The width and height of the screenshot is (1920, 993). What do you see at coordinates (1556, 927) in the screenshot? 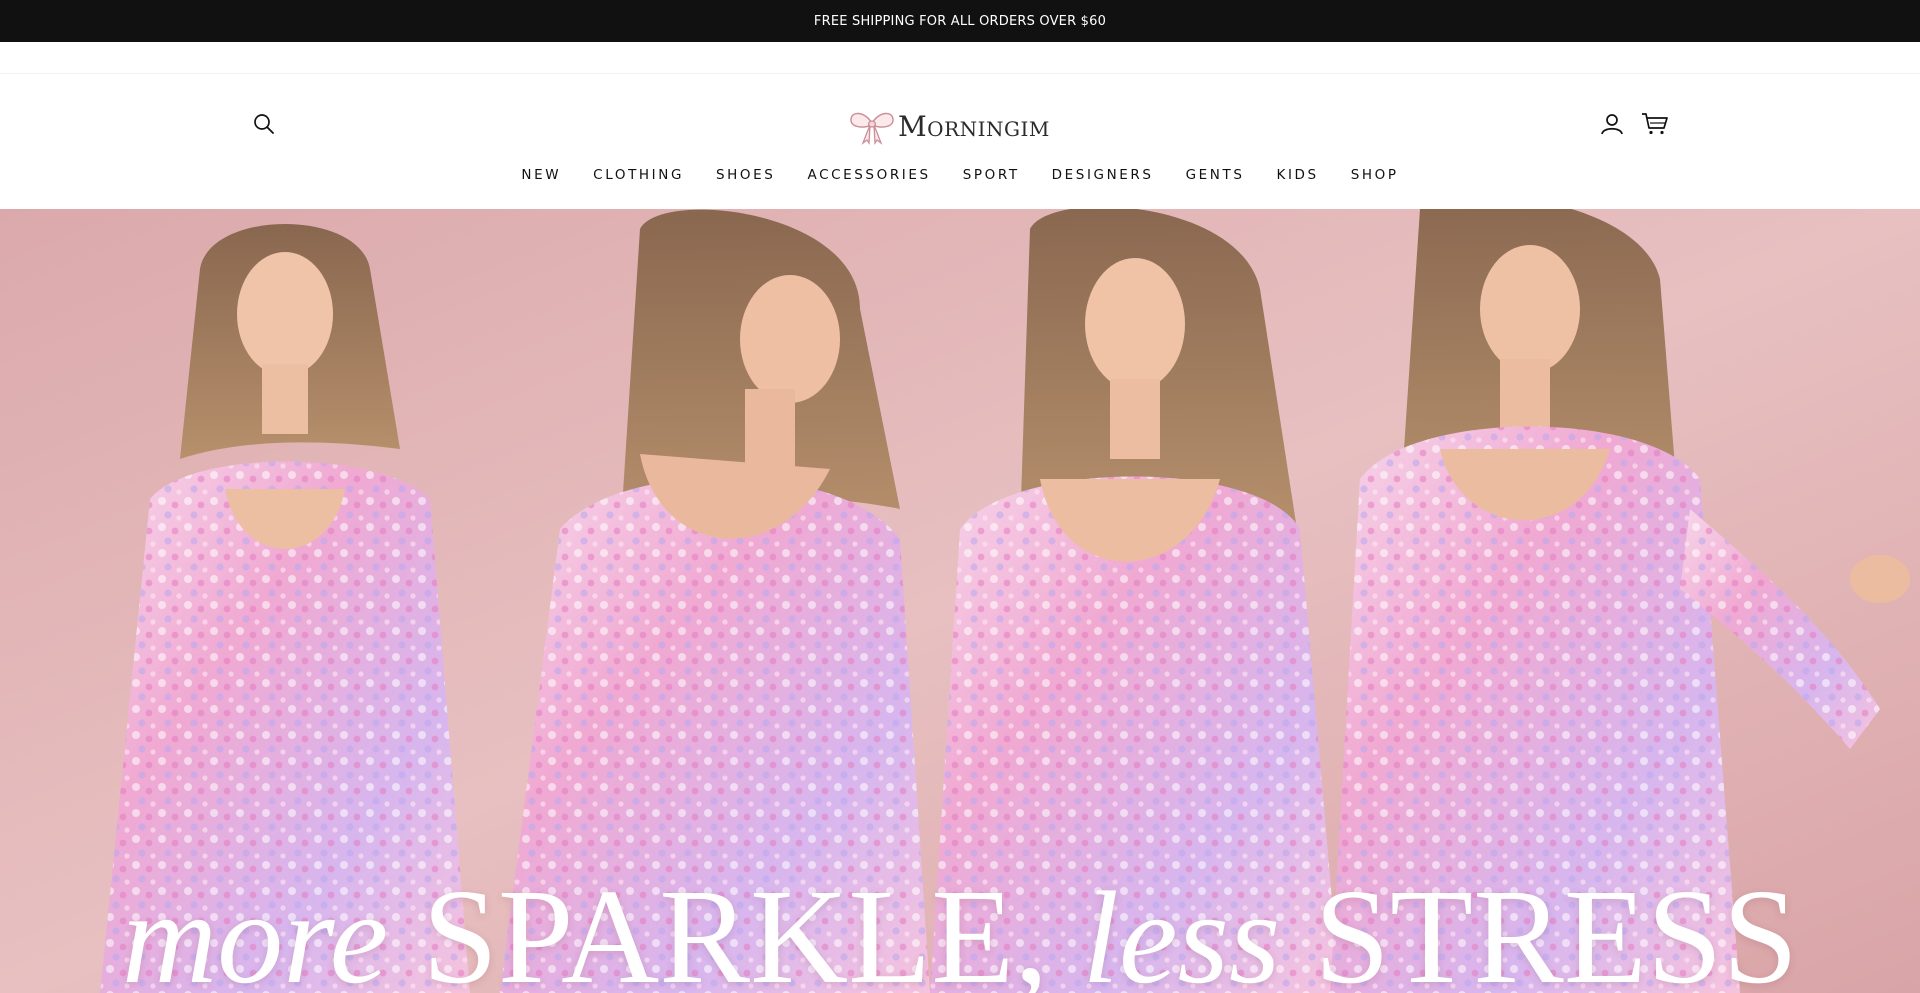
I see `hero-headline-stress: STRESS` at bounding box center [1556, 927].